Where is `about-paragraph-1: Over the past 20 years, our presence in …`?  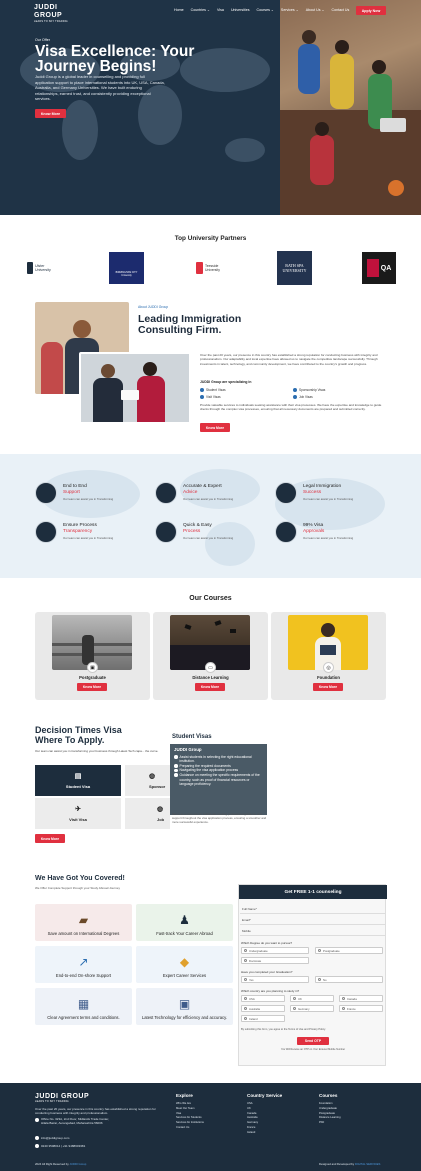 about-paragraph-1: Over the past 20 years, our presence in … is located at coordinates (289, 359).